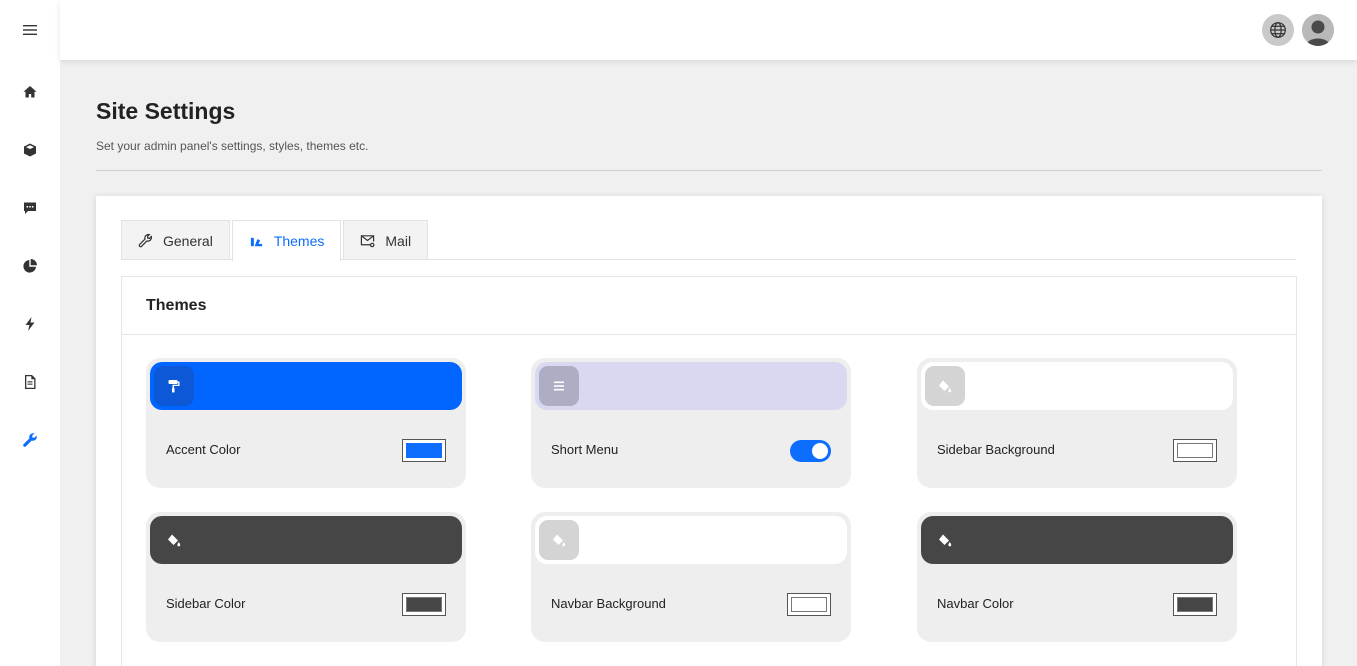 This screenshot has height=666, width=1357. What do you see at coordinates (1077, 423) in the screenshot?
I see `theme-item-sidebar-background: Sidebar Background` at bounding box center [1077, 423].